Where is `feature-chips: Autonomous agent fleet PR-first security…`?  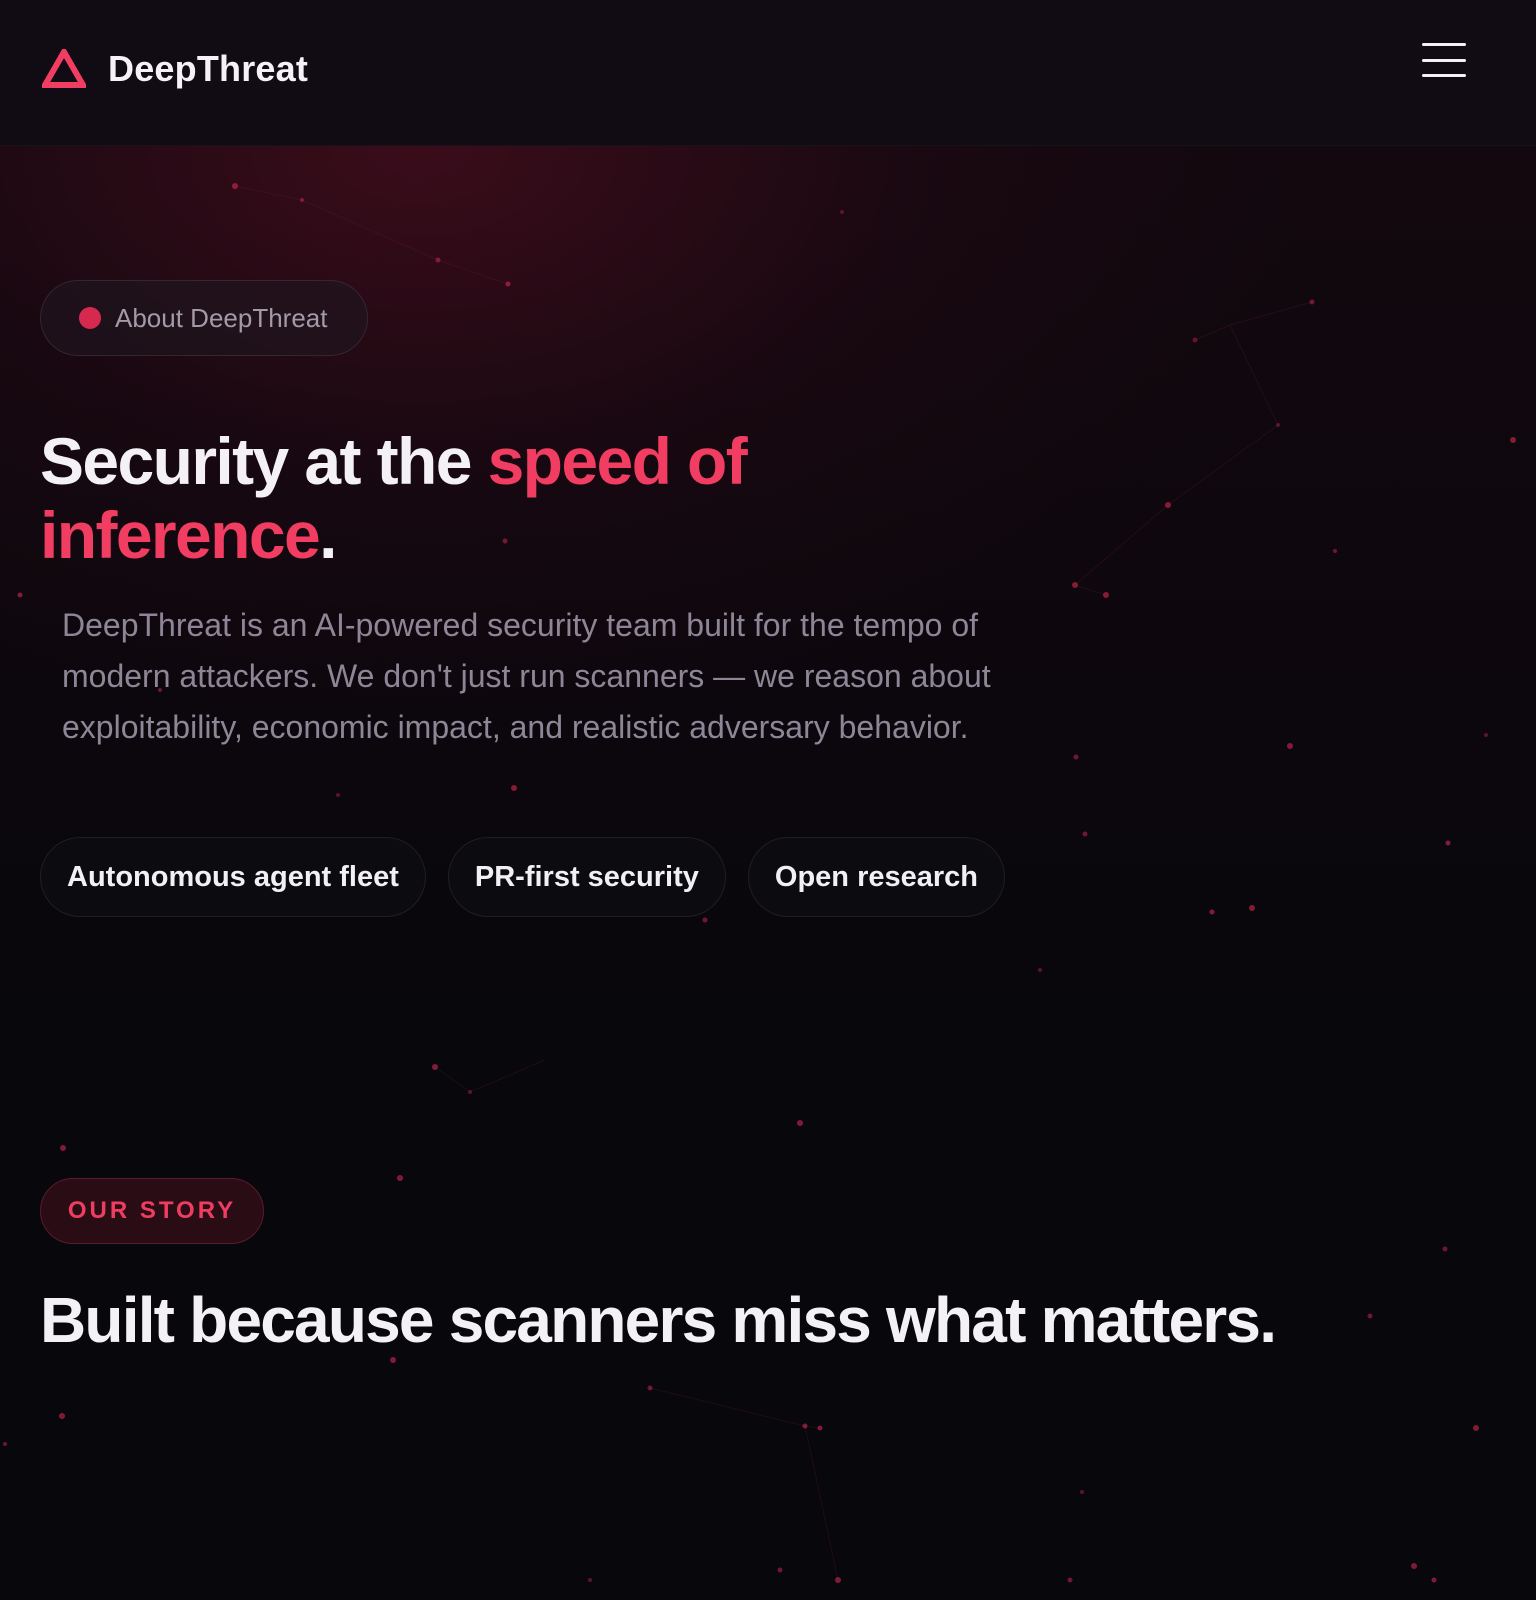 feature-chips: Autonomous agent fleet PR-first security… is located at coordinates (523, 877).